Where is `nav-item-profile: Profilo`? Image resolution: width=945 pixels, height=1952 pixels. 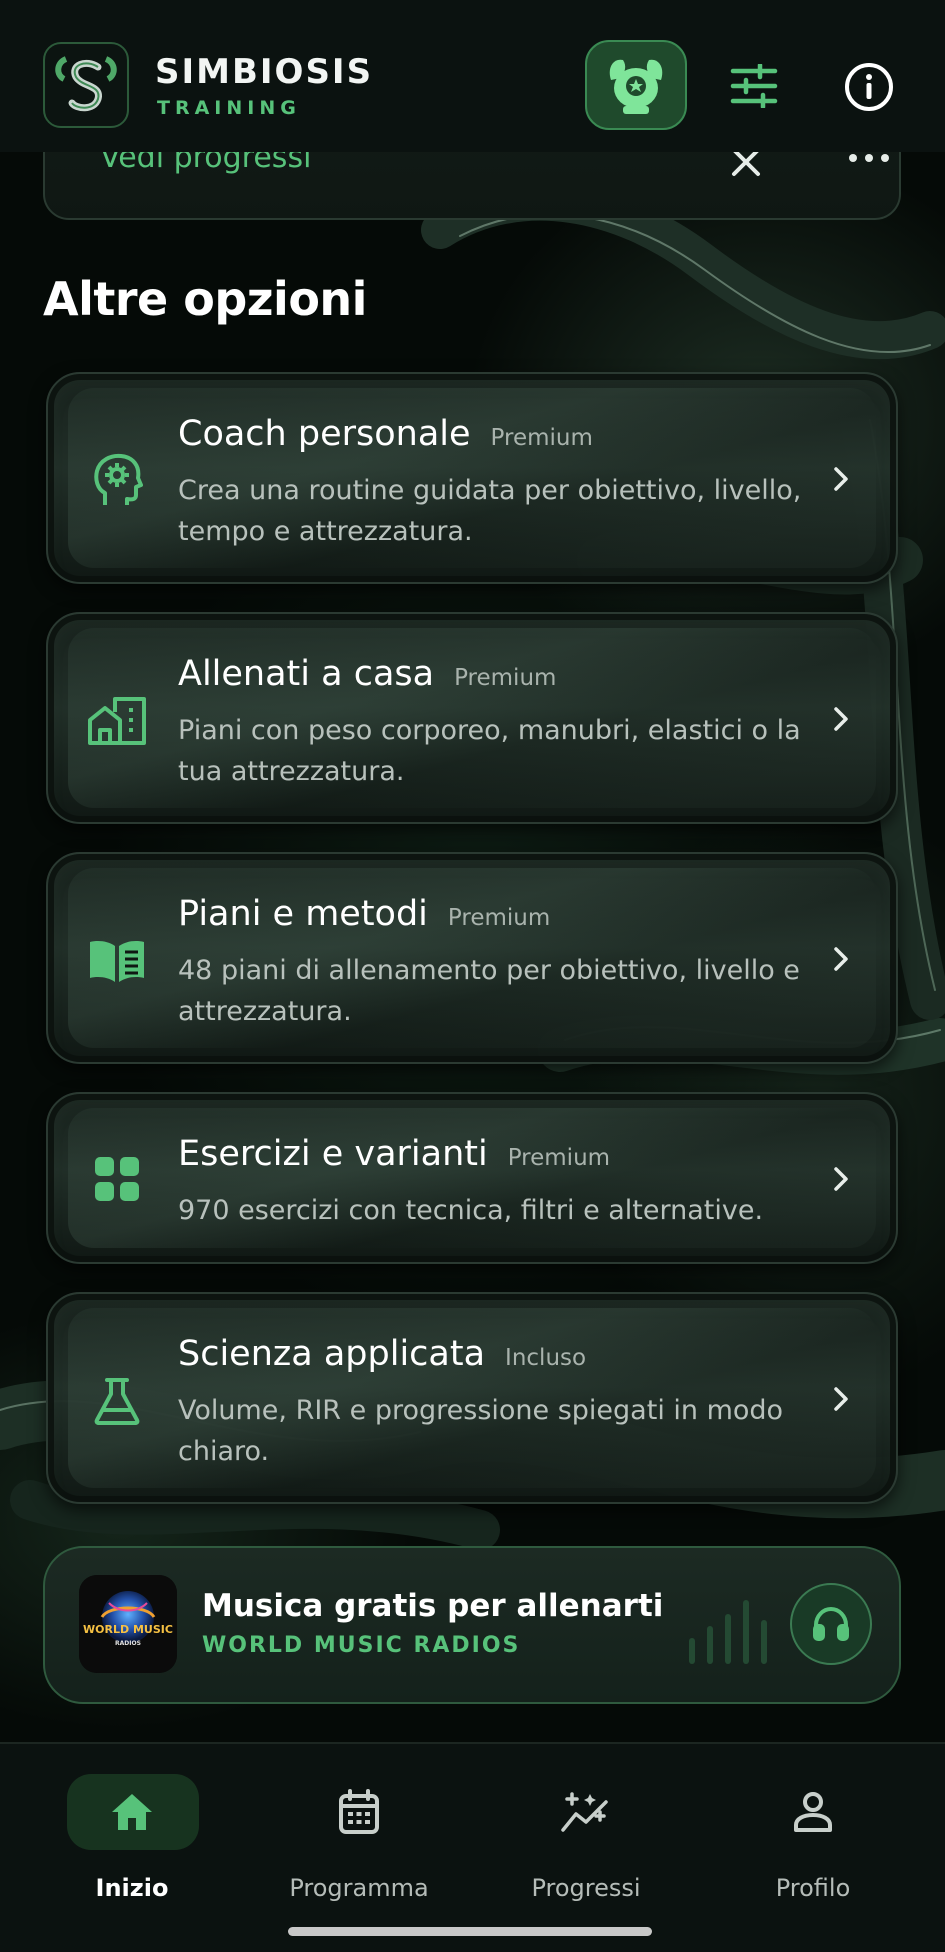
nav-item-profile: Profilo is located at coordinates (813, 1838).